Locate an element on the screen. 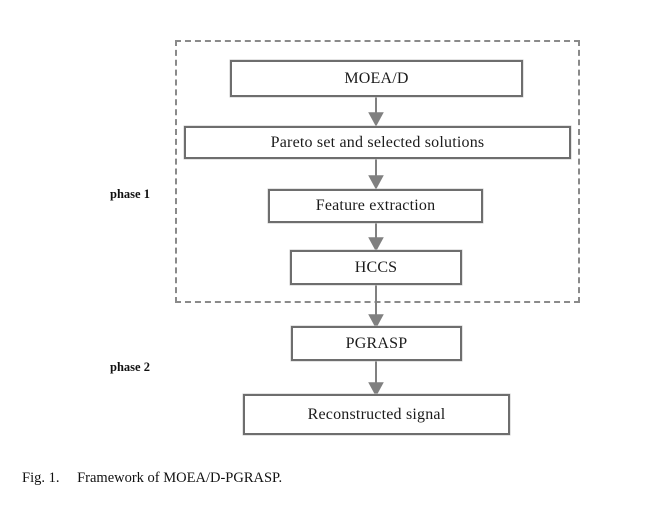  node-pgrasp: PGRASP is located at coordinates (376, 343).